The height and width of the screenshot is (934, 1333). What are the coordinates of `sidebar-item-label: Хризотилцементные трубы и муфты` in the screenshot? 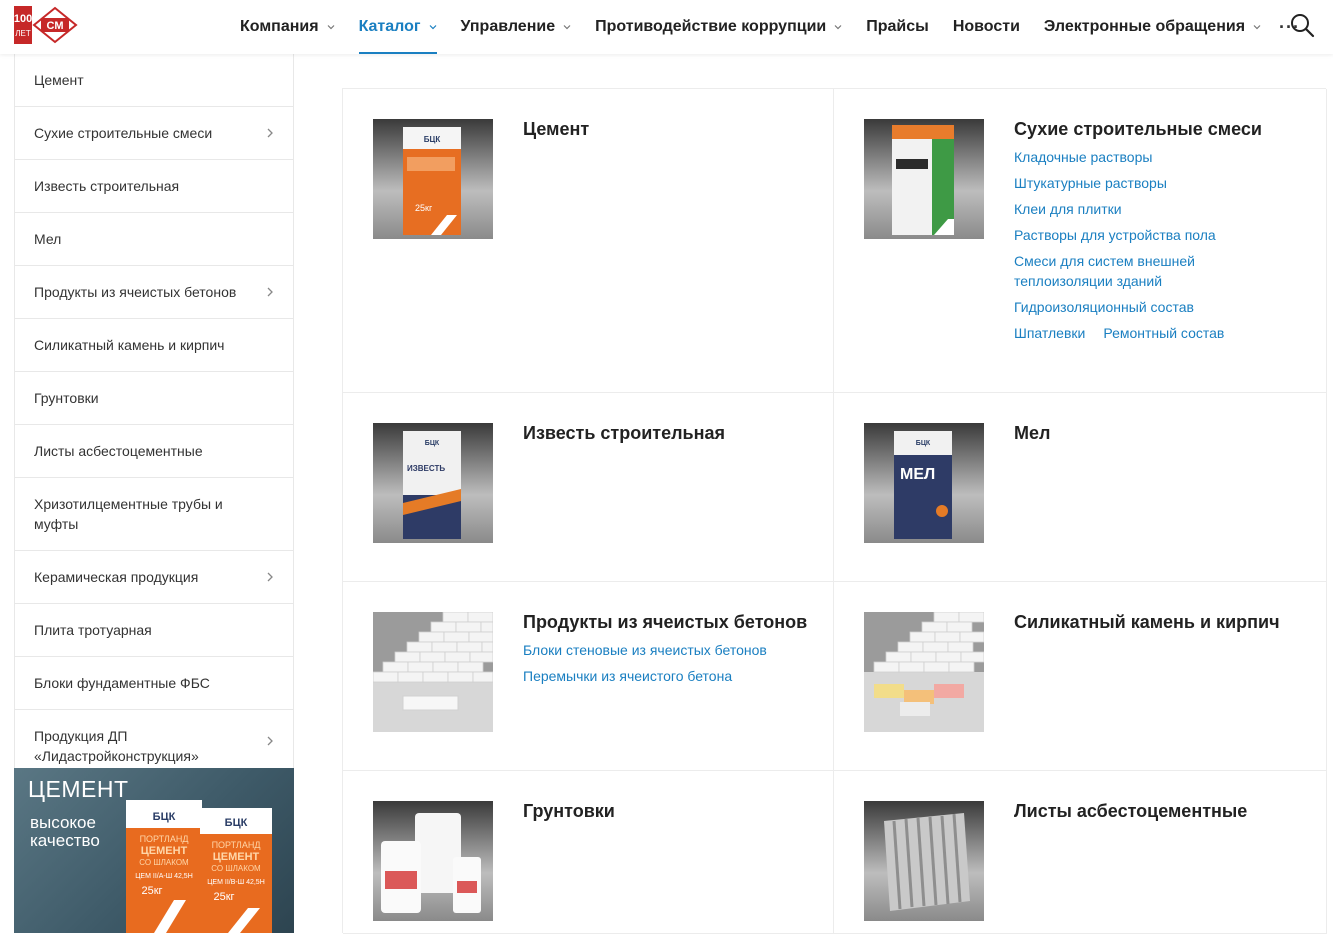 It's located at (128, 514).